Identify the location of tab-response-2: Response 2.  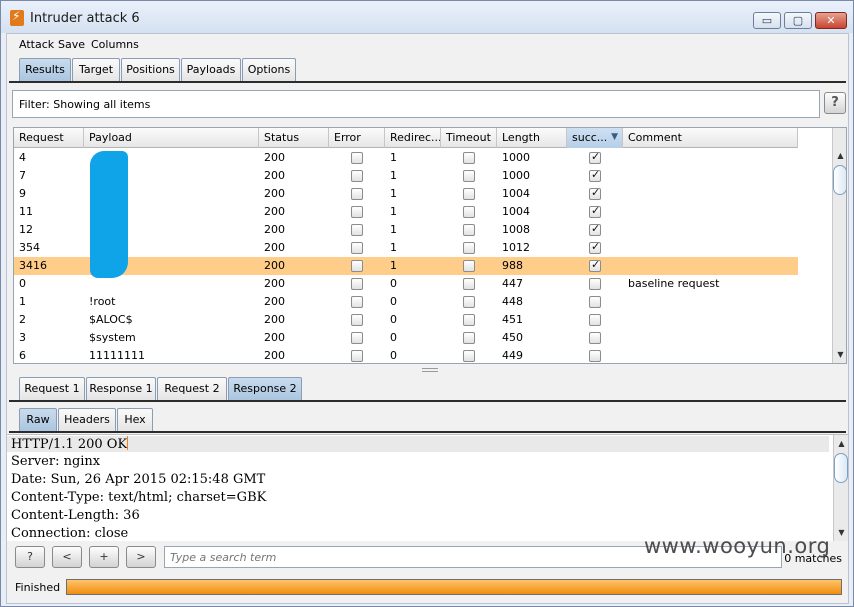
(265, 389).